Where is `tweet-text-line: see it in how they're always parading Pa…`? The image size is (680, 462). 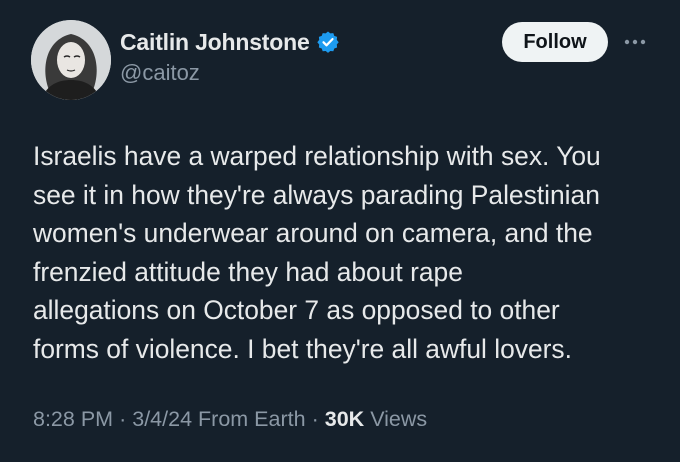
tweet-text-line: see it in how they're always parading Pa… is located at coordinates (316, 194).